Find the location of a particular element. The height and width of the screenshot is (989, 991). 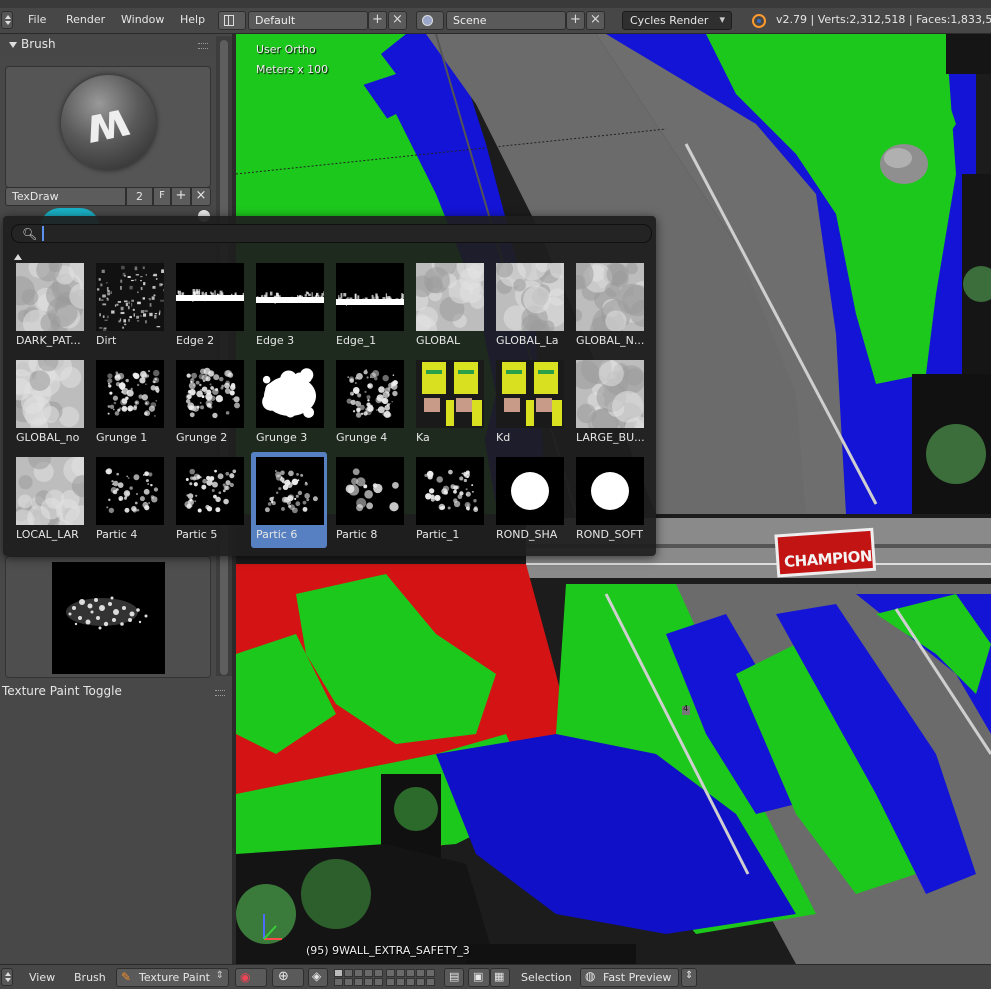

render-animation-button: ▦ is located at coordinates (500, 977).